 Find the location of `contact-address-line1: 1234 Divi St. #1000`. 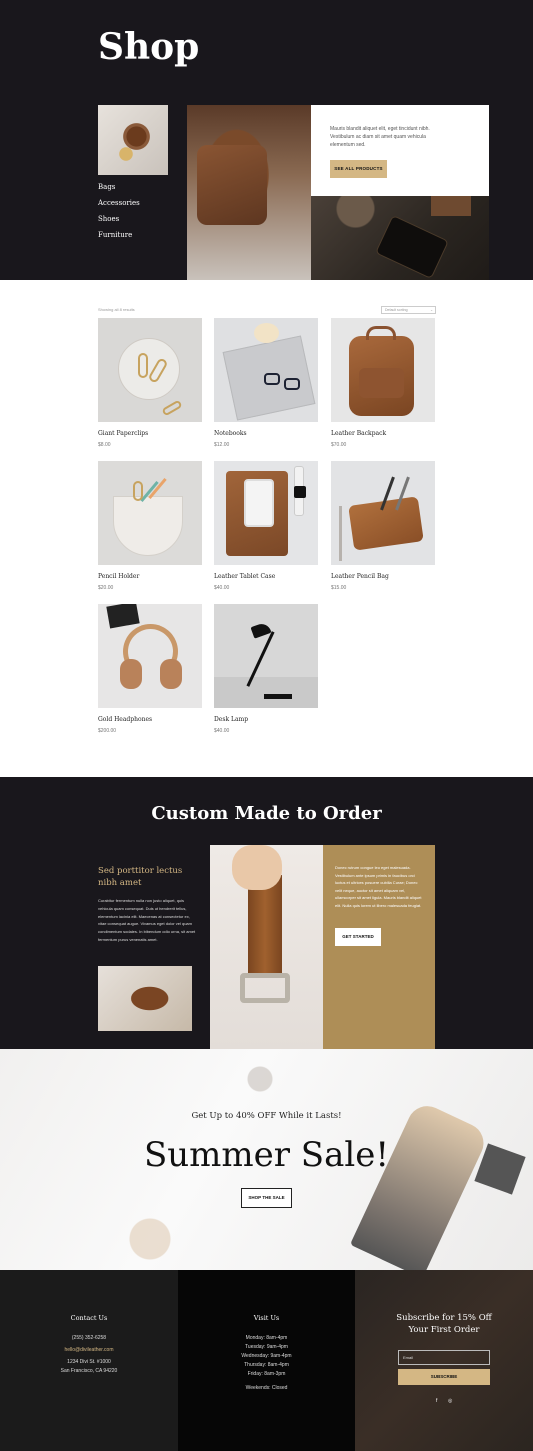

contact-address-line1: 1234 Divi St. #1000 is located at coordinates (89, 1362).